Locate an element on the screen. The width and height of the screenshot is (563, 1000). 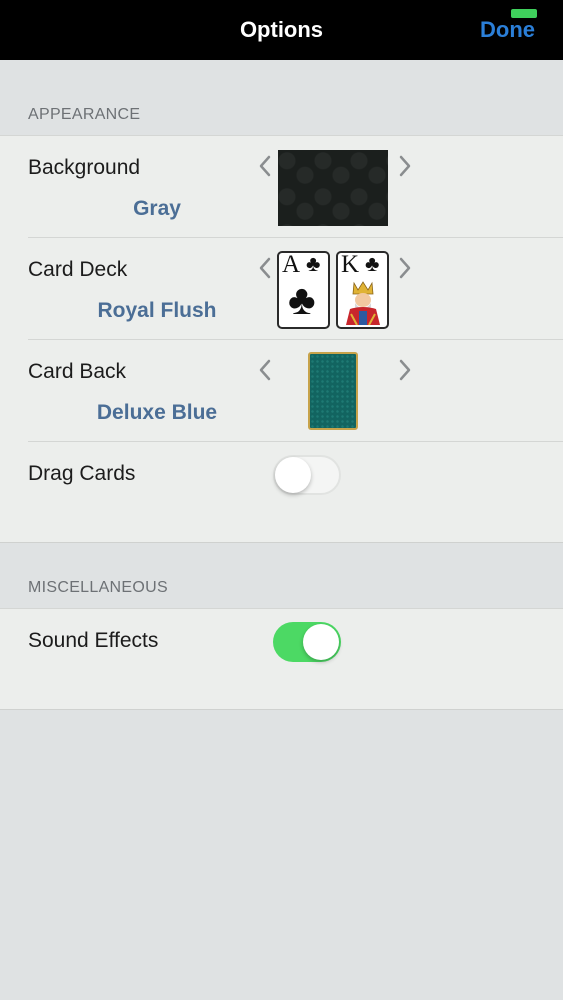
sound-effects-label: Sound Effects is located at coordinates (93, 640).